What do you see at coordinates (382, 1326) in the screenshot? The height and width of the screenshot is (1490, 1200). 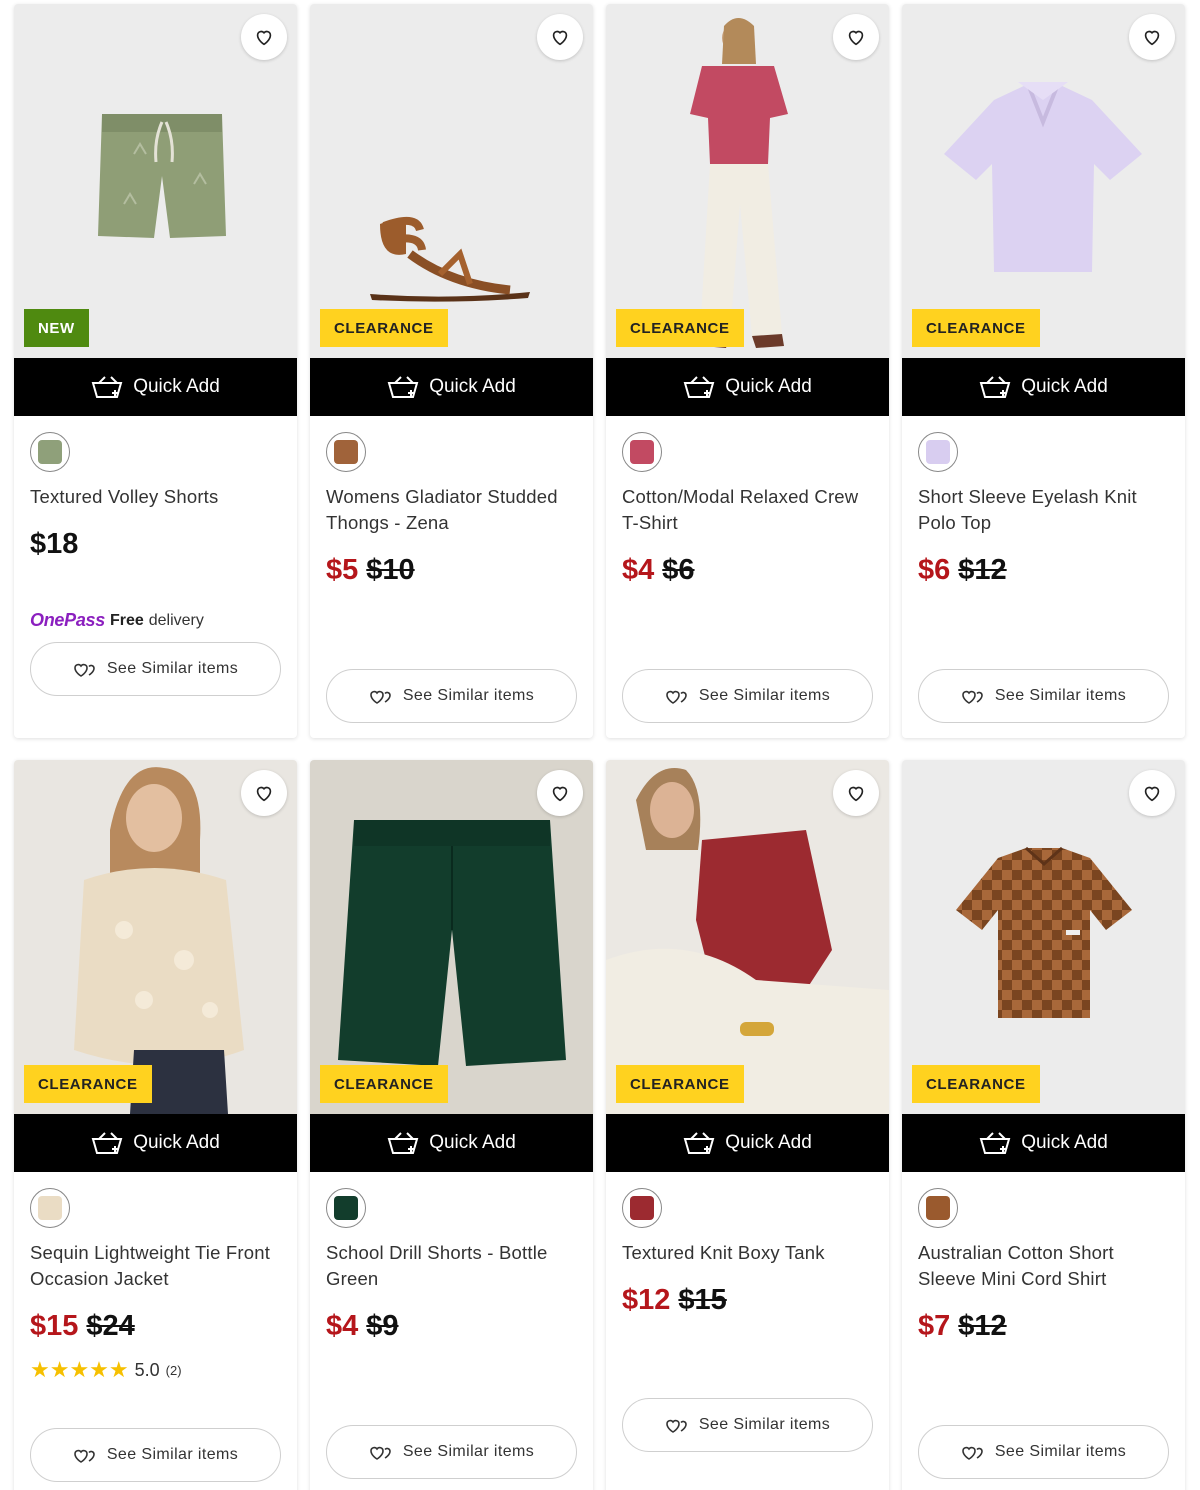 I see `was-price: $9` at bounding box center [382, 1326].